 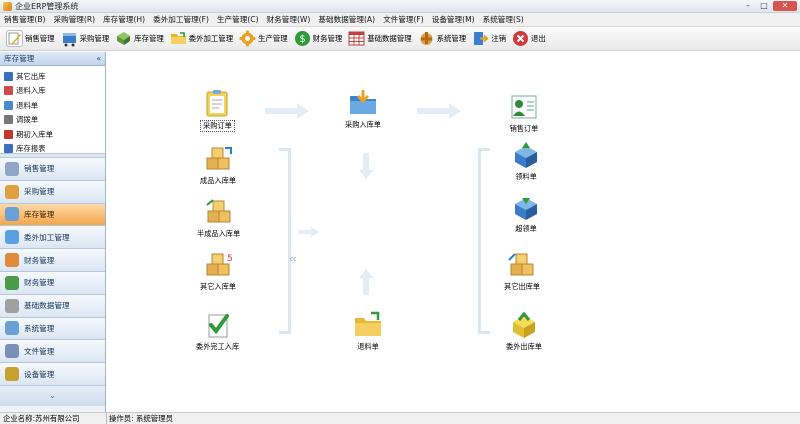 I want to click on node-finished-inbound: 成品入库单, so click(x=218, y=165).